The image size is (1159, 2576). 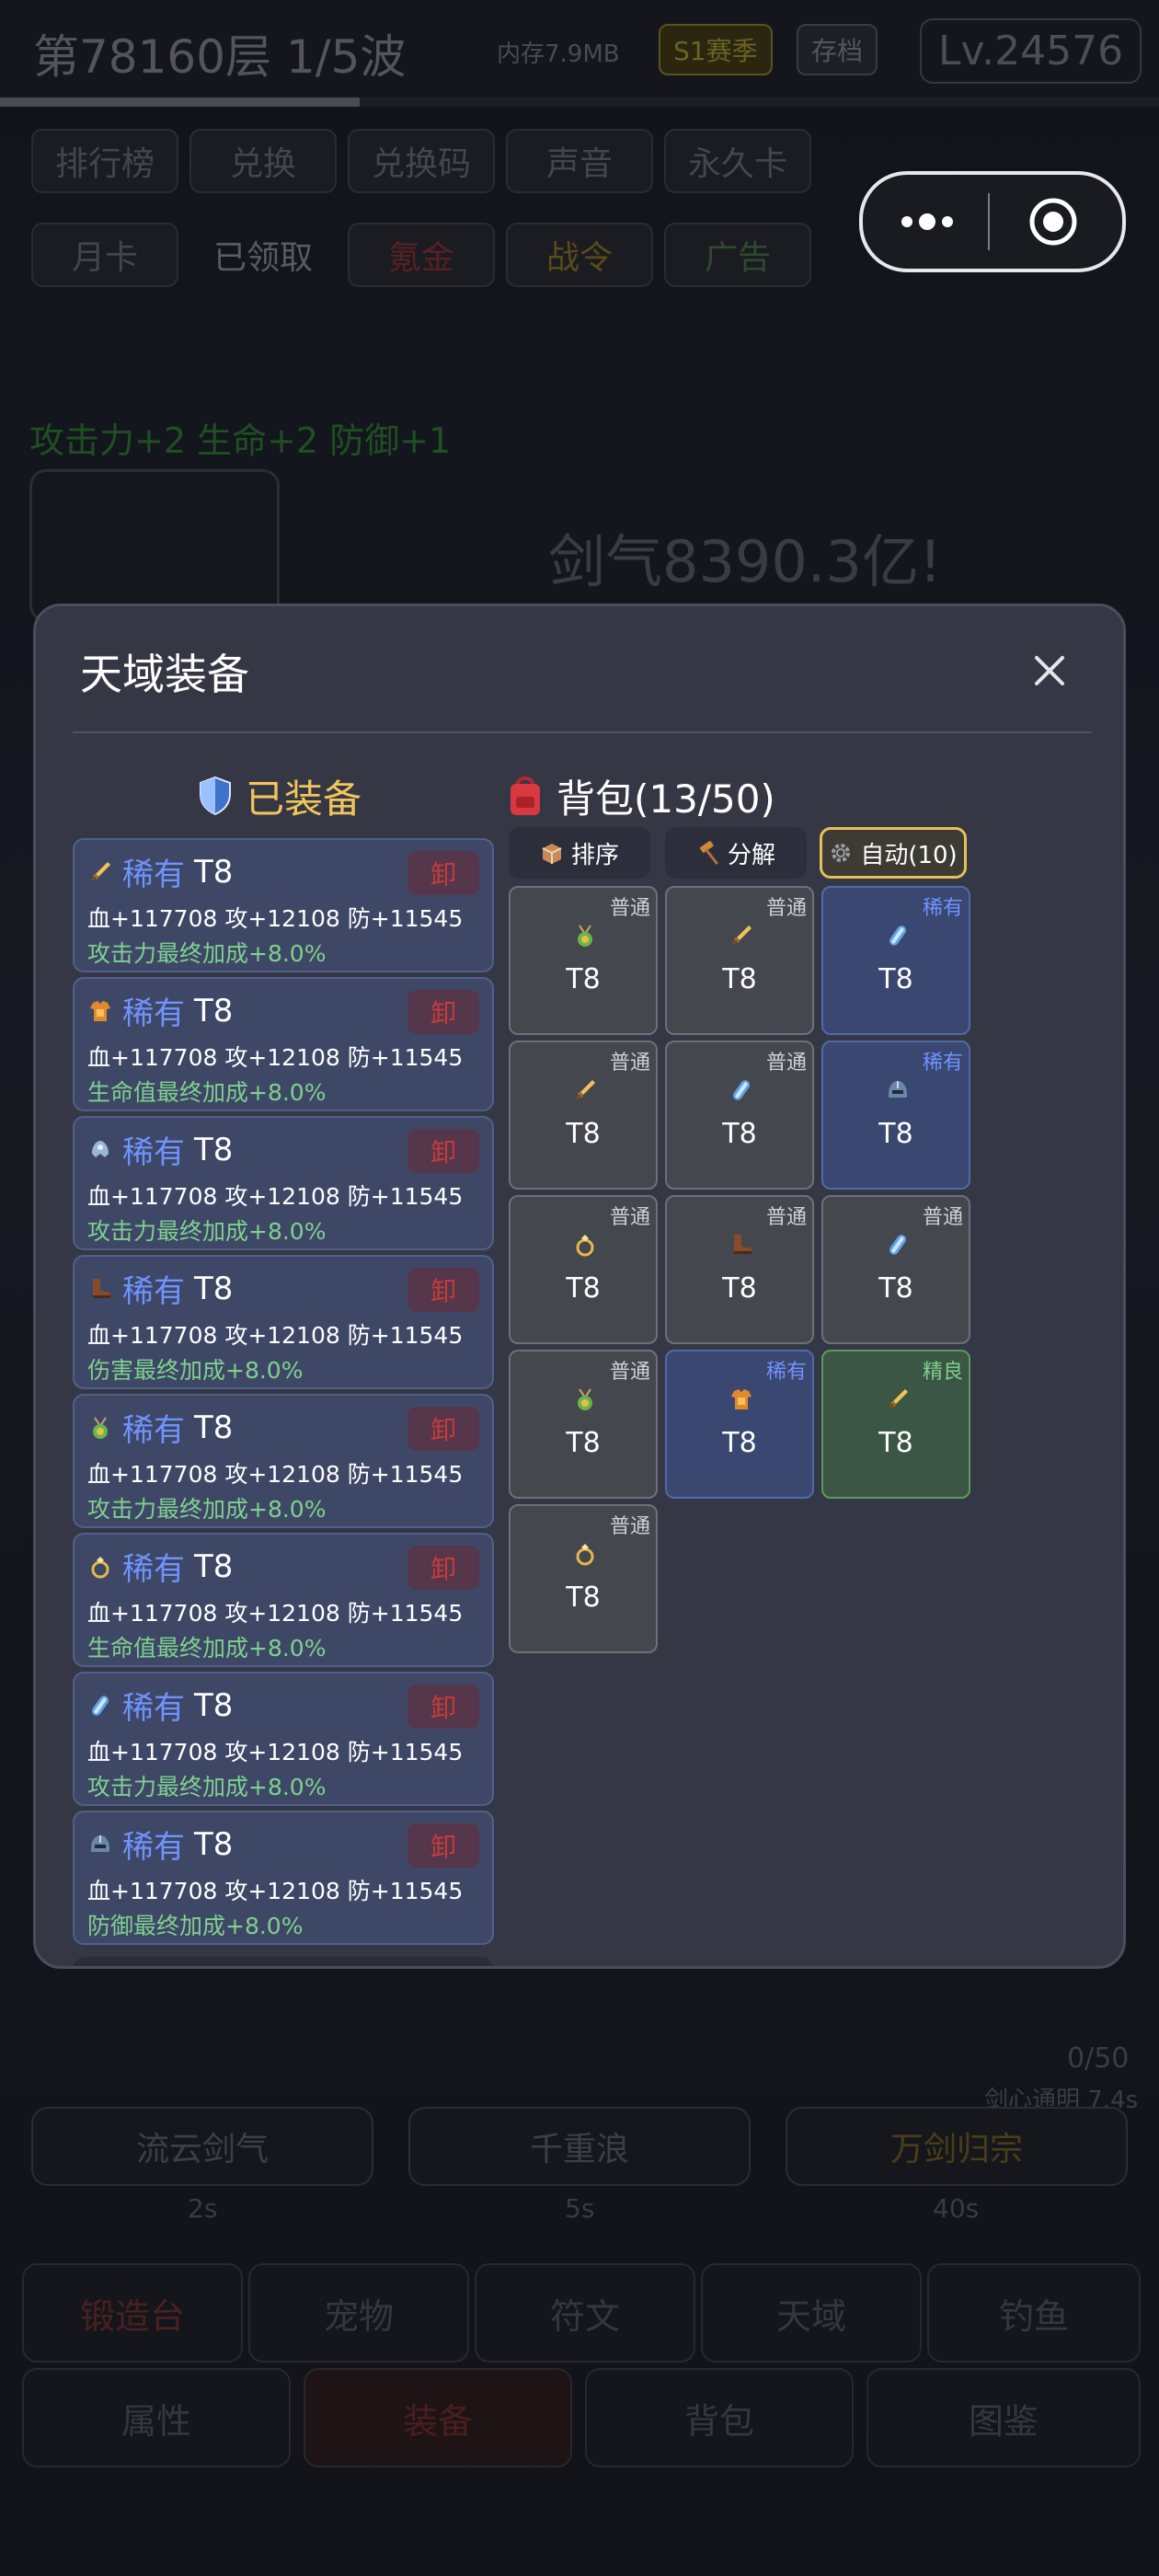 I want to click on auto-decompose-button: 自动(10), so click(x=893, y=853).